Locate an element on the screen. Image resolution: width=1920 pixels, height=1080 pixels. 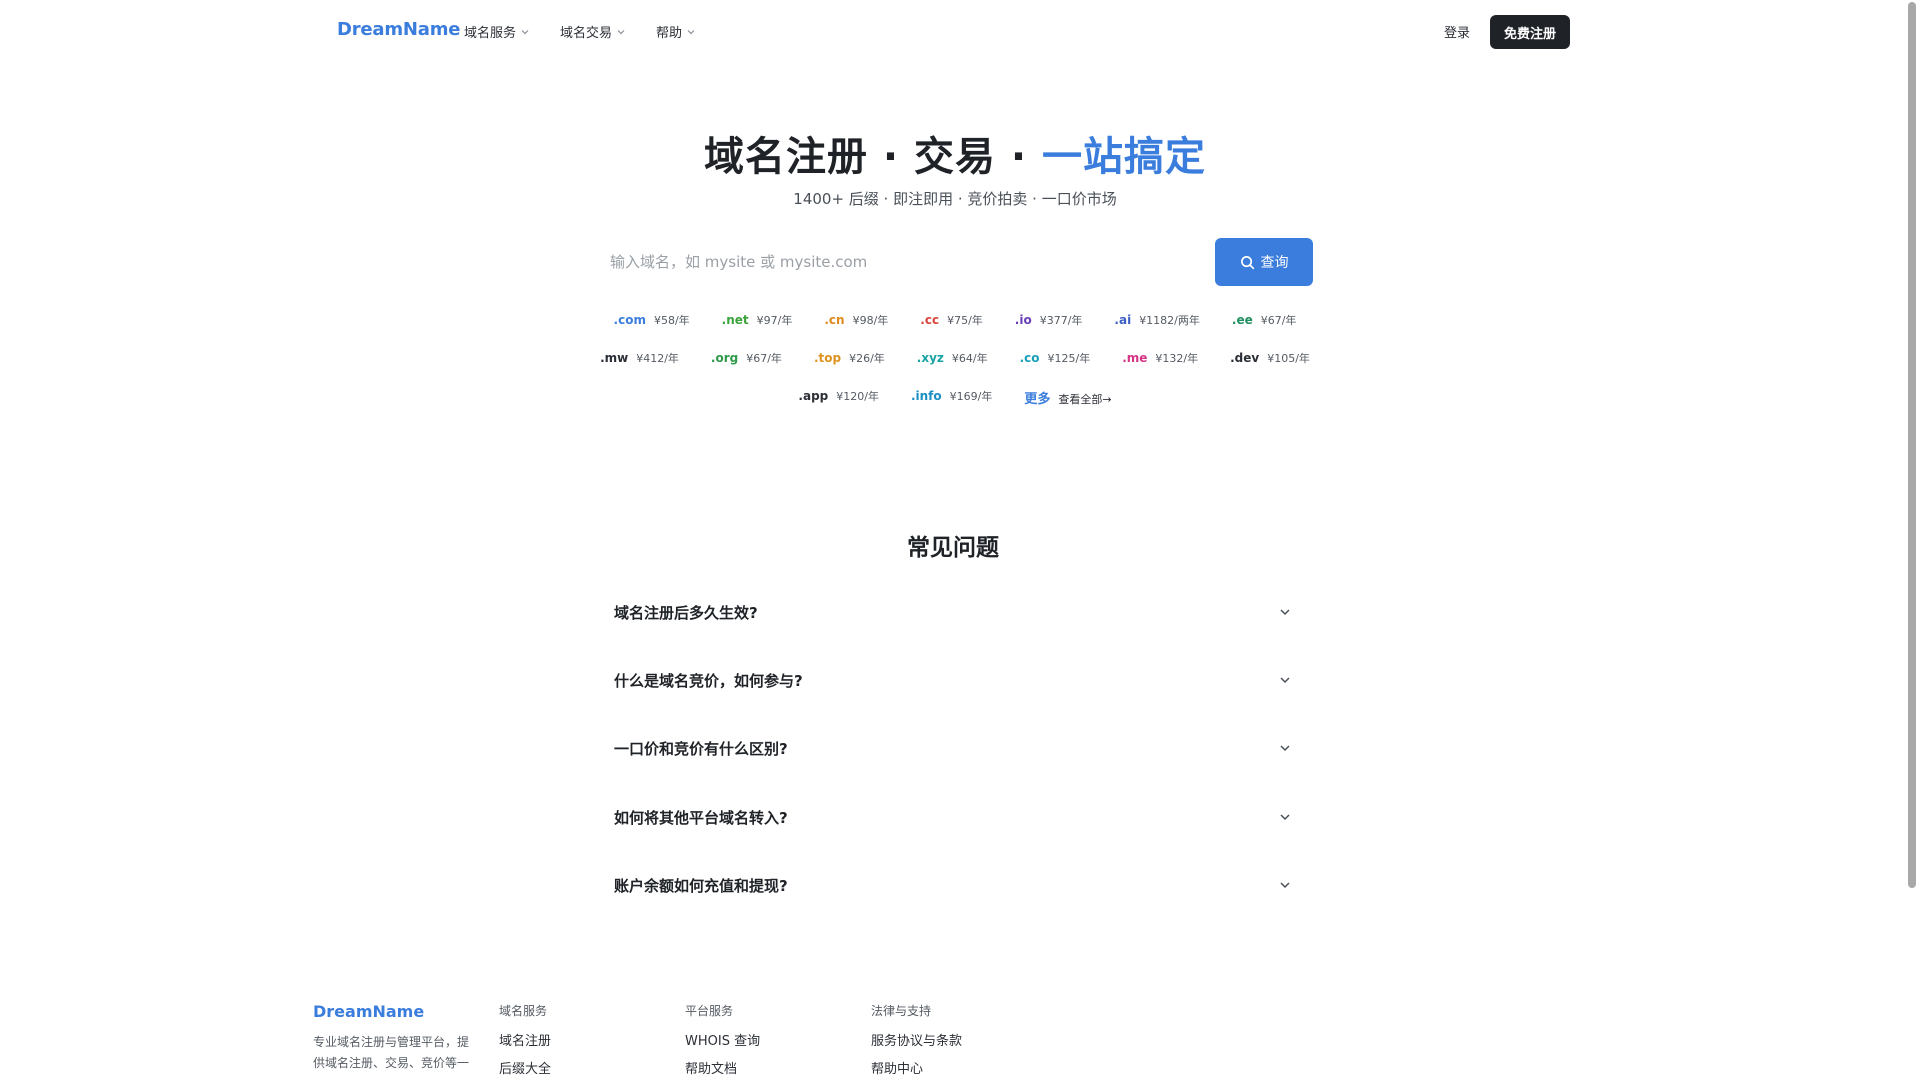
site-logo: DreamName is located at coordinates (399, 29).